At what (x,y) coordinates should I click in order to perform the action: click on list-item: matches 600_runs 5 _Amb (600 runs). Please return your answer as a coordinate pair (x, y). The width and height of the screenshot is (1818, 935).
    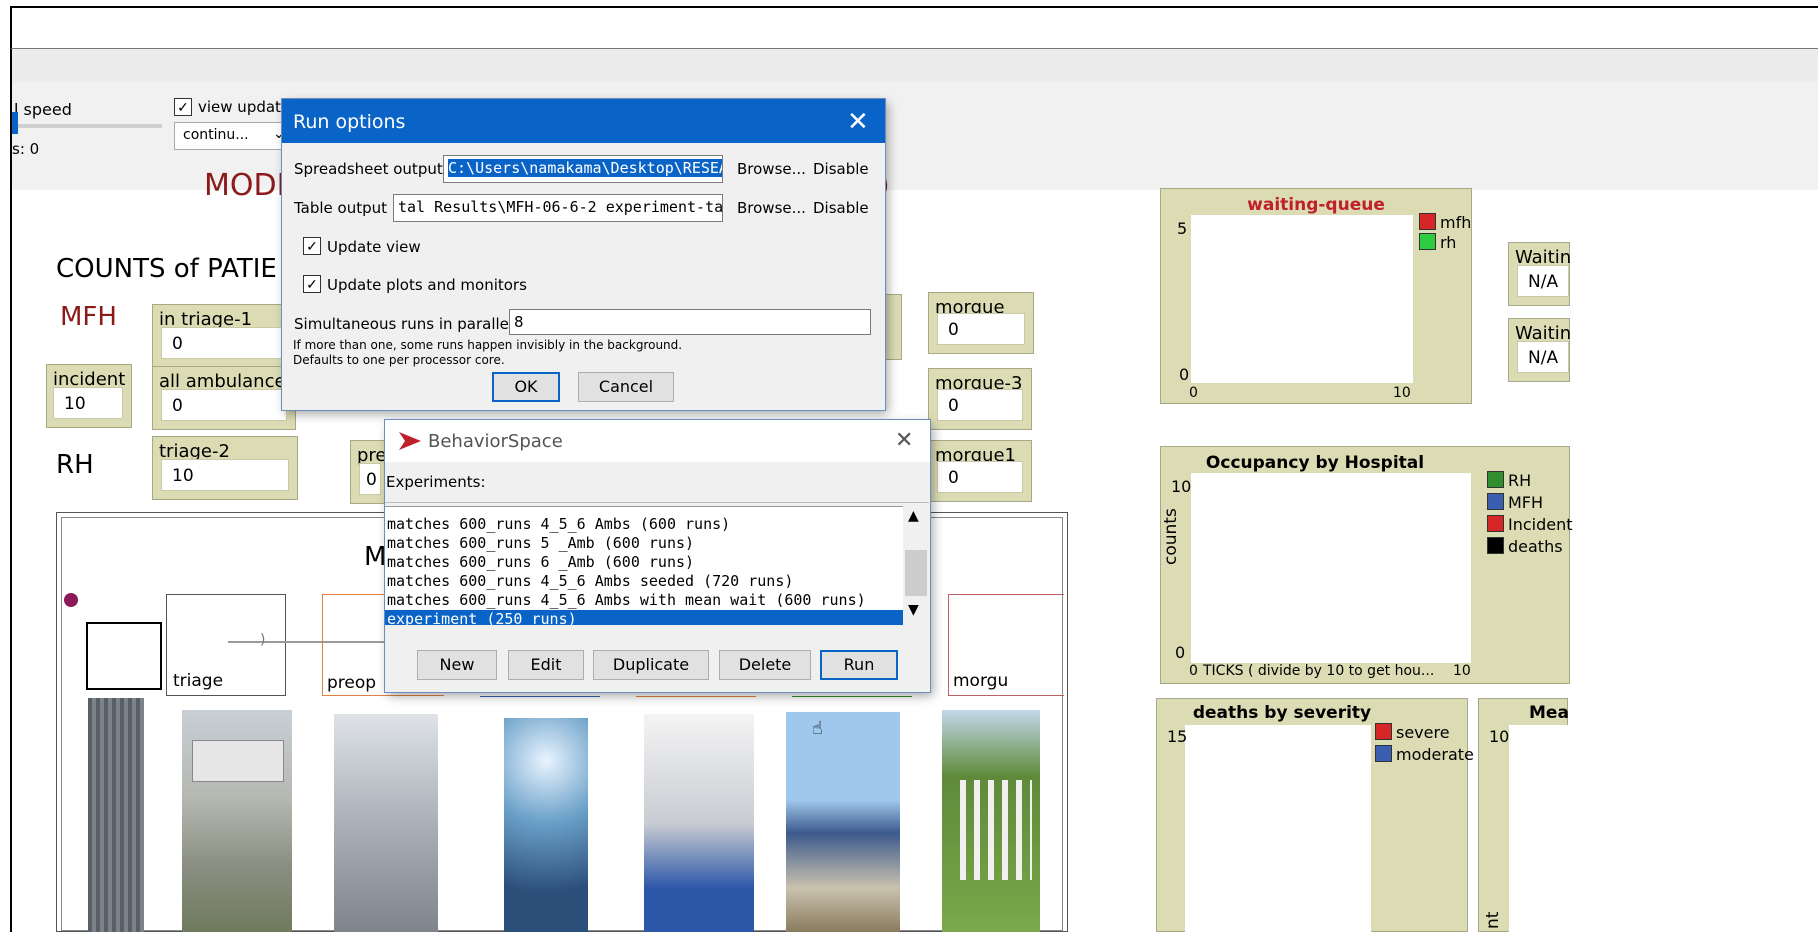
    Looking at the image, I should click on (644, 543).